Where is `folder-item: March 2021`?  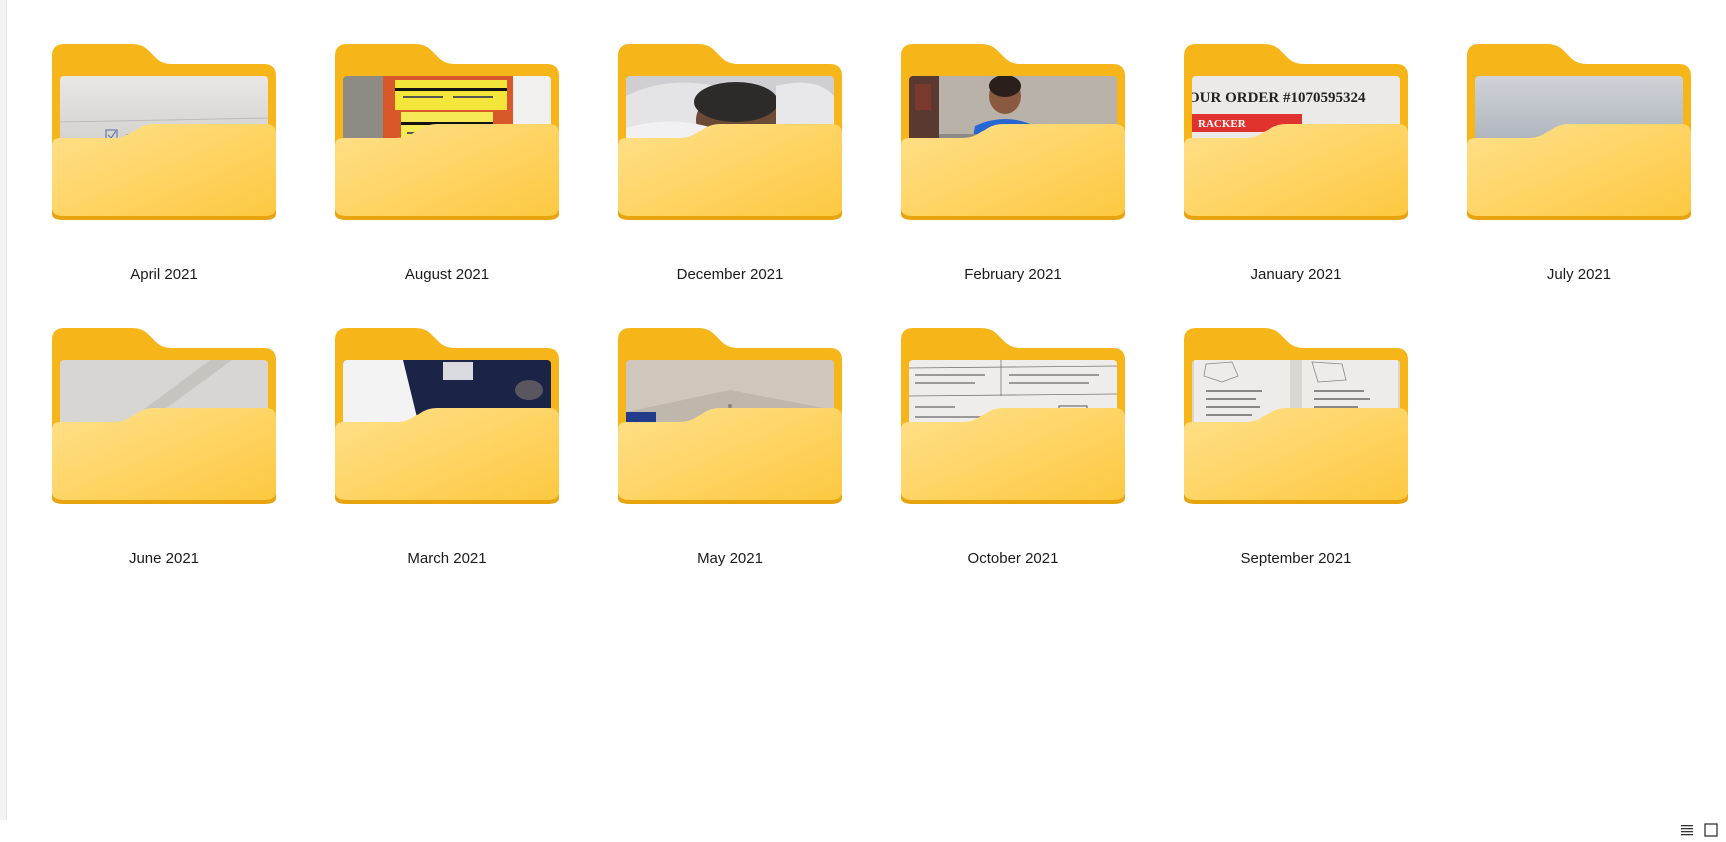 folder-item: March 2021 is located at coordinates (447, 456).